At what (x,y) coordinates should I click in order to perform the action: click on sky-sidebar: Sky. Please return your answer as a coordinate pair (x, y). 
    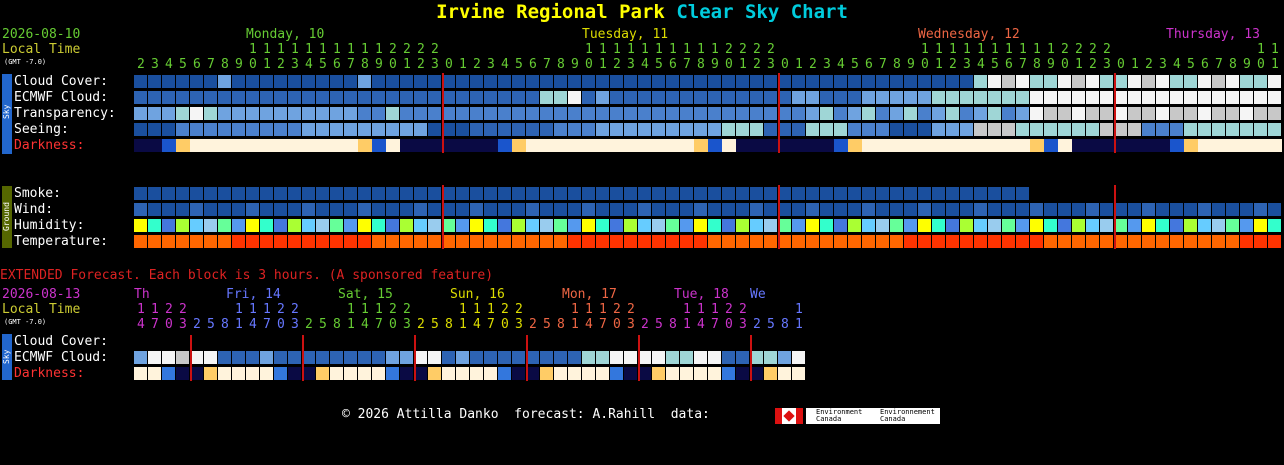
    Looking at the image, I should click on (7, 114).